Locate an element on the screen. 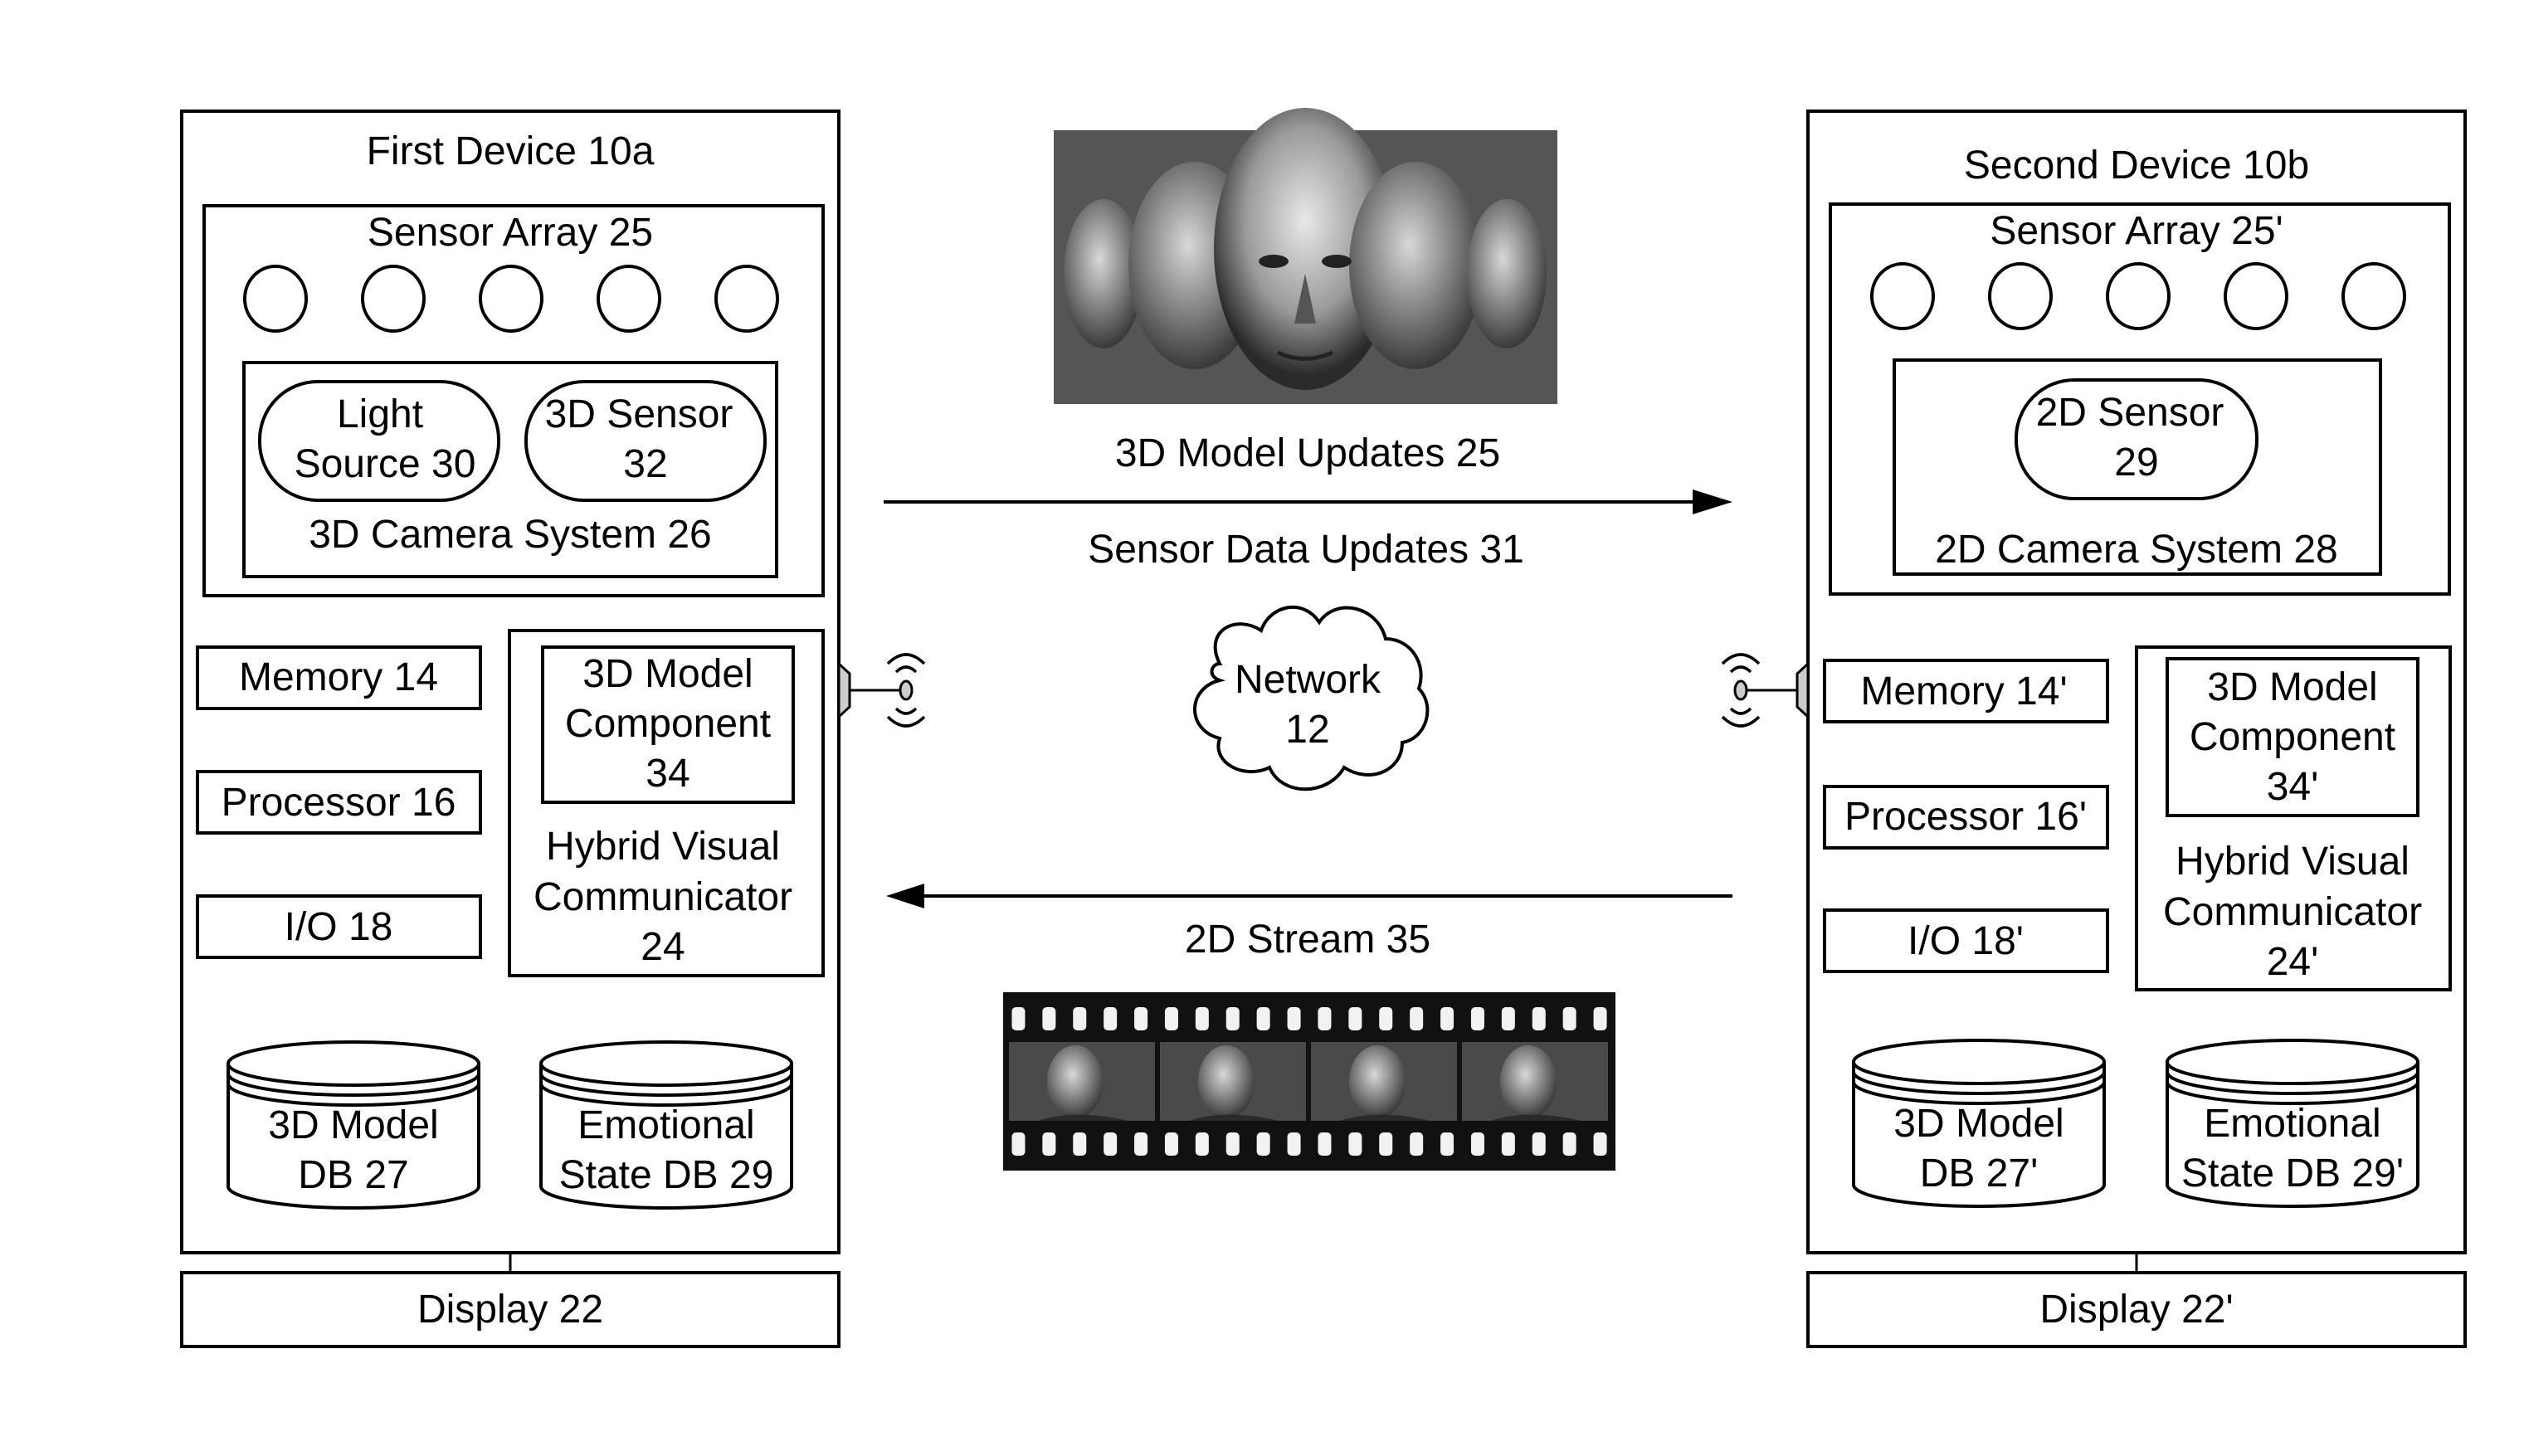 Image resolution: width=2524 pixels, height=1456 pixels. arrow-left-head-icon is located at coordinates (905, 896).